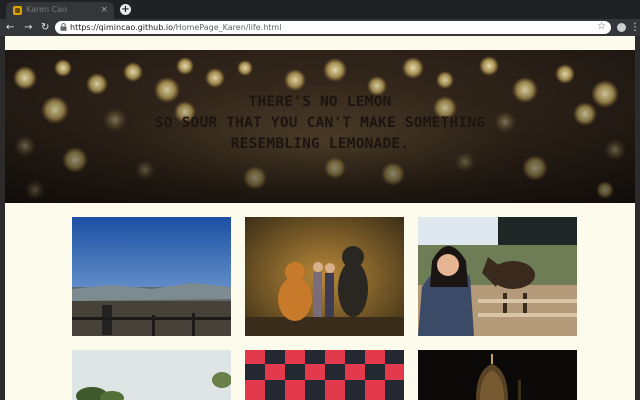  What do you see at coordinates (320, 9) in the screenshot?
I see `browser-tab-strip: Karen Cao × +` at bounding box center [320, 9].